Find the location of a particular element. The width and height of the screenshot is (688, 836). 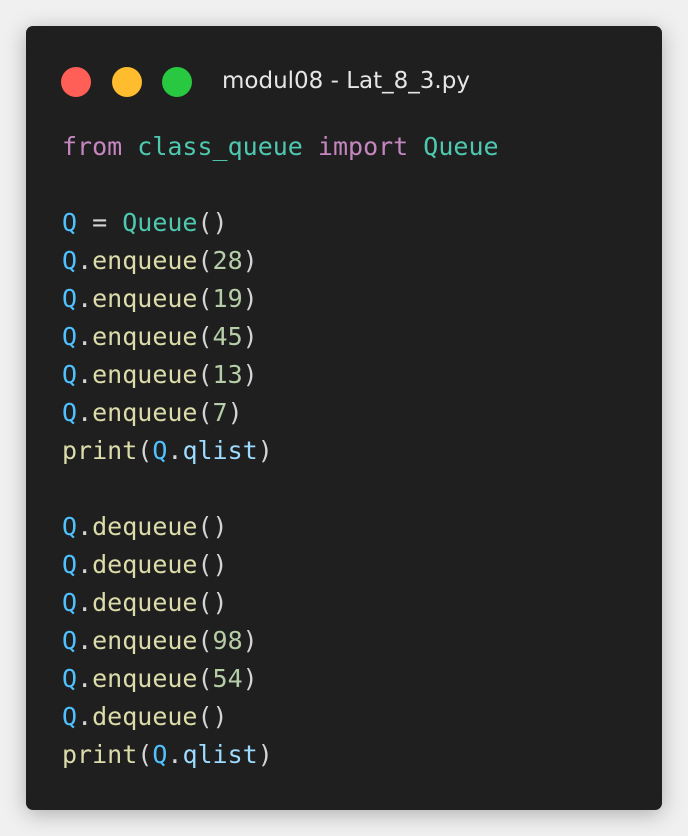

code-token-number: 98 is located at coordinates (227, 640).